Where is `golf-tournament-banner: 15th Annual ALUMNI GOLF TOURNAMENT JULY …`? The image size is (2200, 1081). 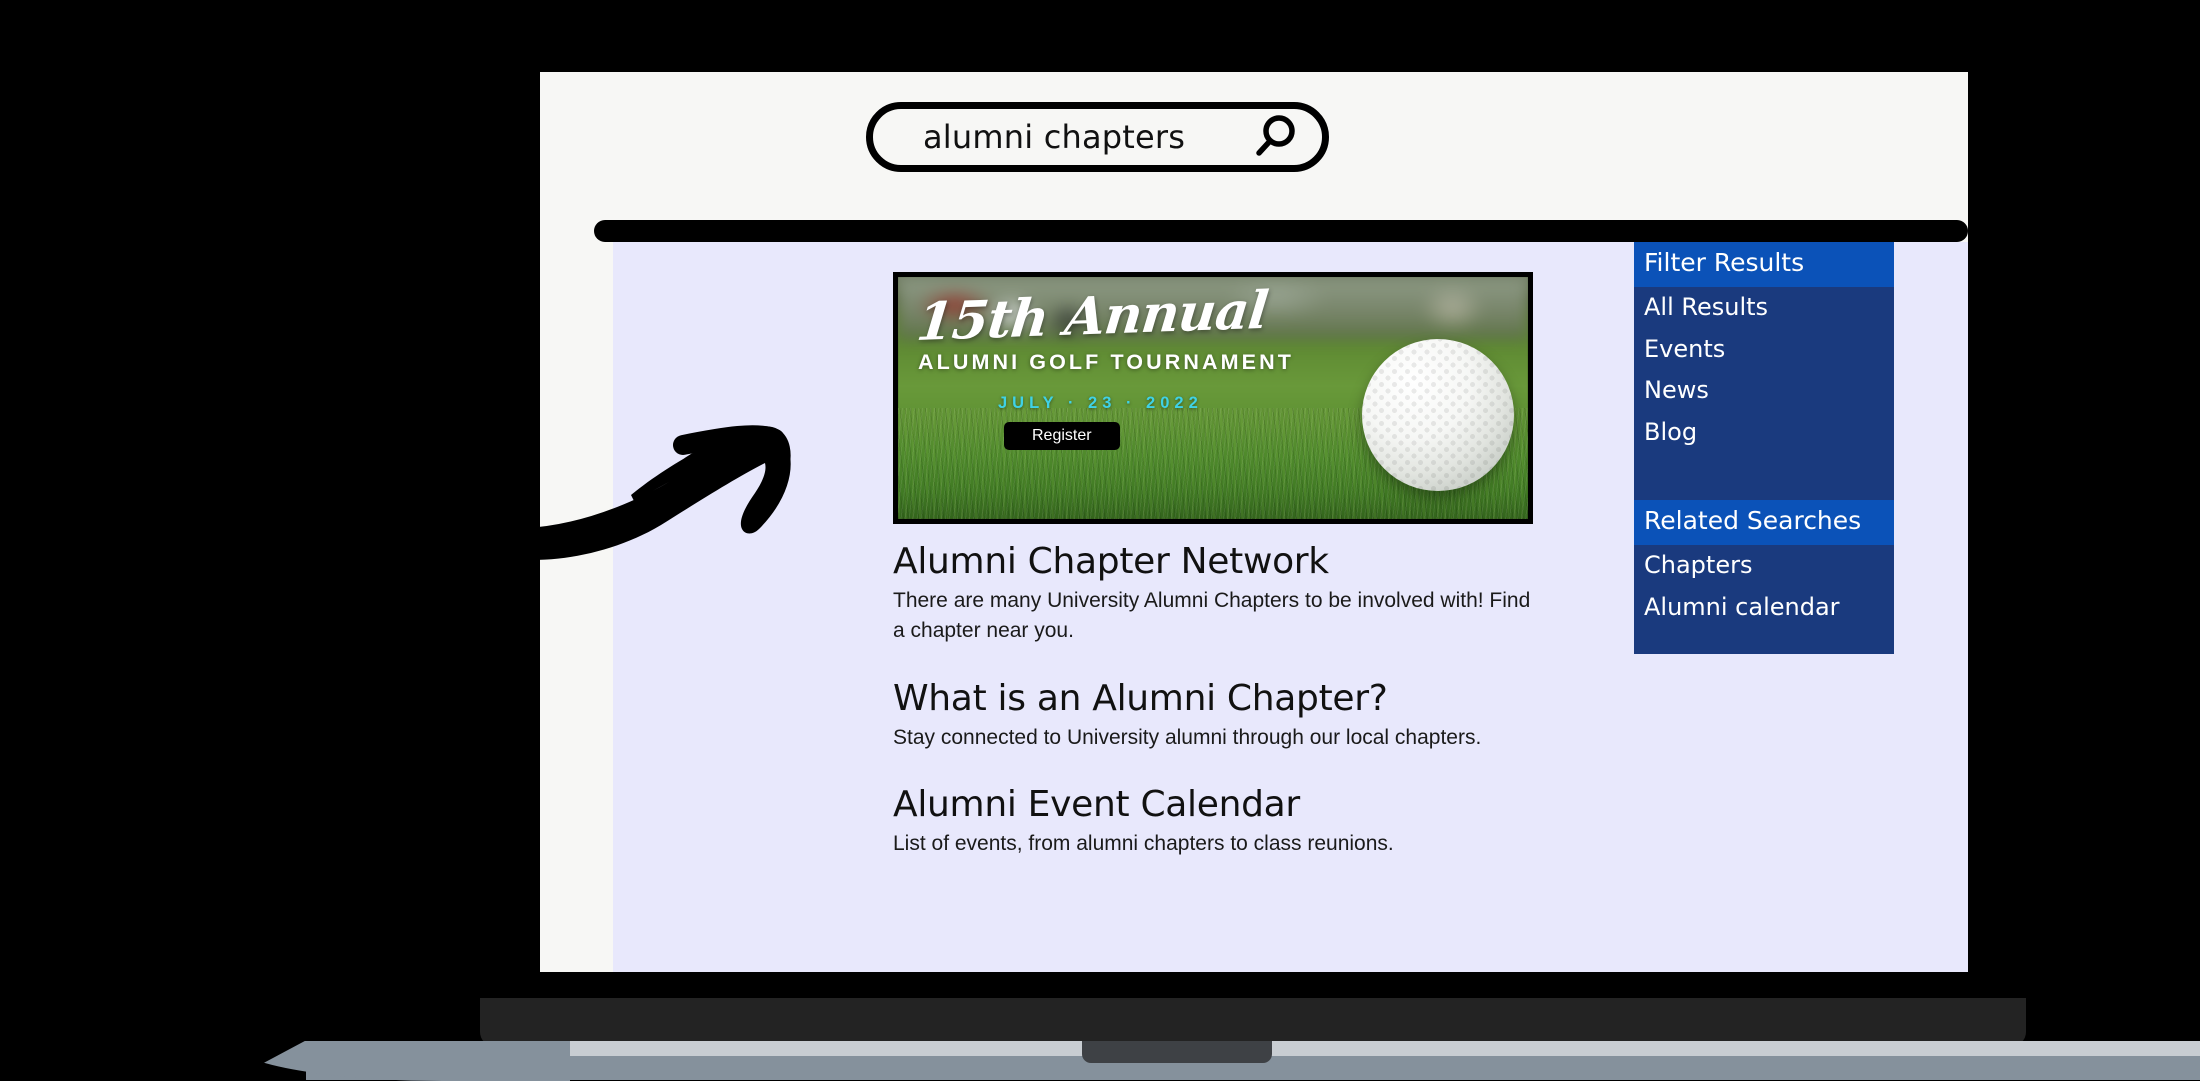
golf-tournament-banner: 15th Annual ALUMNI GOLF TOURNAMENT JULY … is located at coordinates (1213, 398).